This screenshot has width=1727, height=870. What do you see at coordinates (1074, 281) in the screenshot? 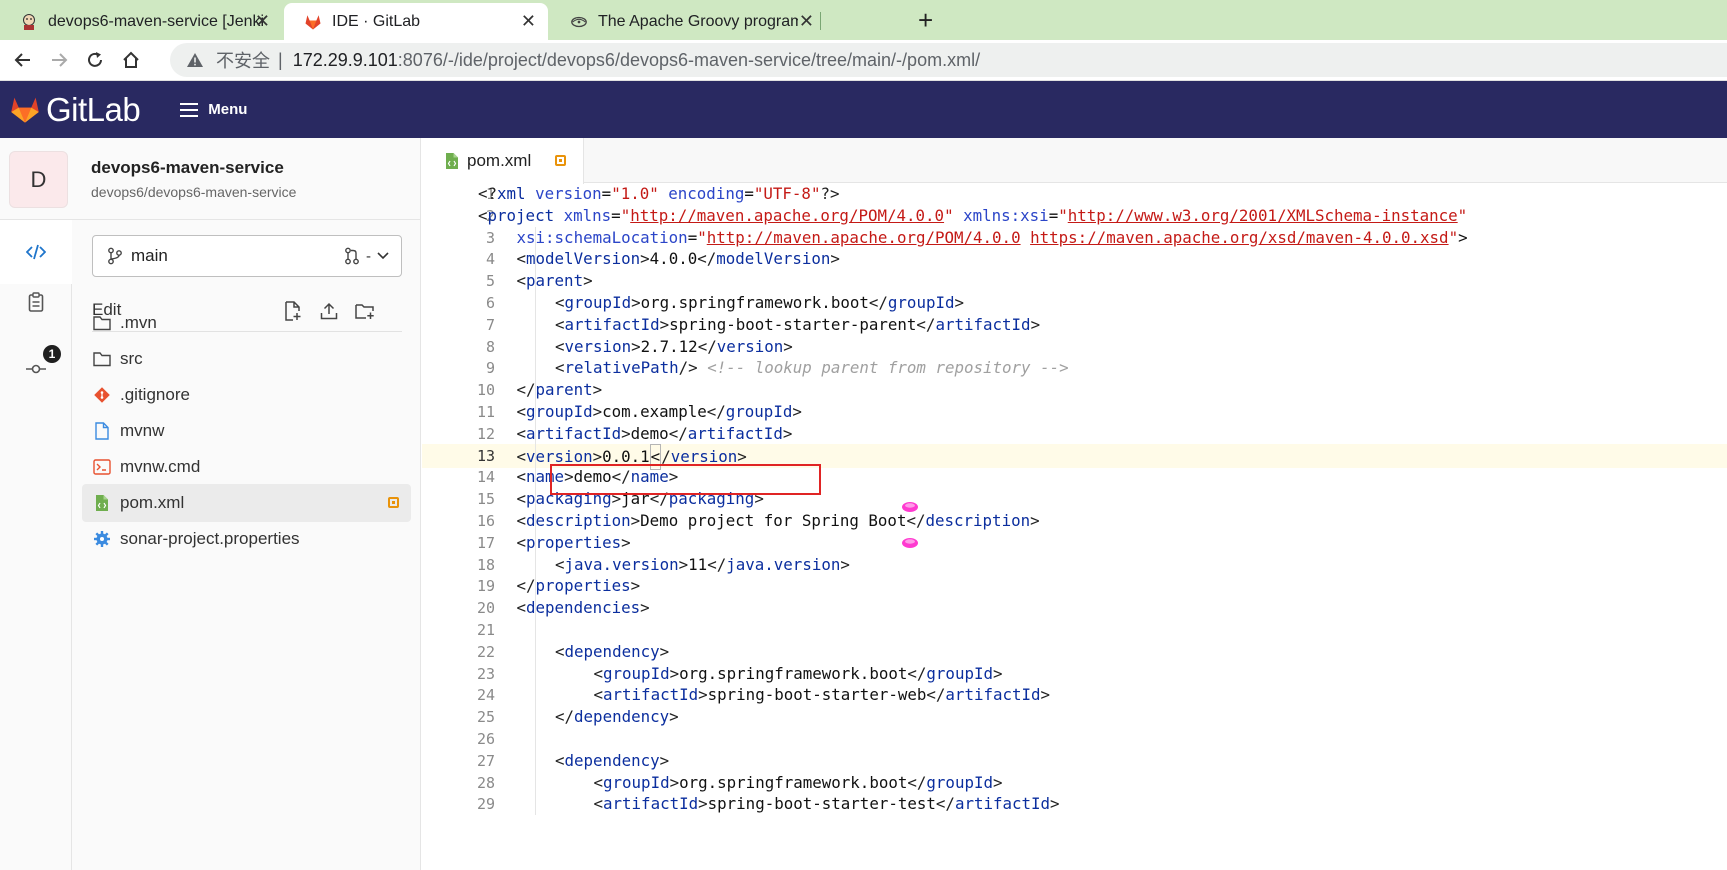
I see `code-line: 5 <parent>` at bounding box center [1074, 281].